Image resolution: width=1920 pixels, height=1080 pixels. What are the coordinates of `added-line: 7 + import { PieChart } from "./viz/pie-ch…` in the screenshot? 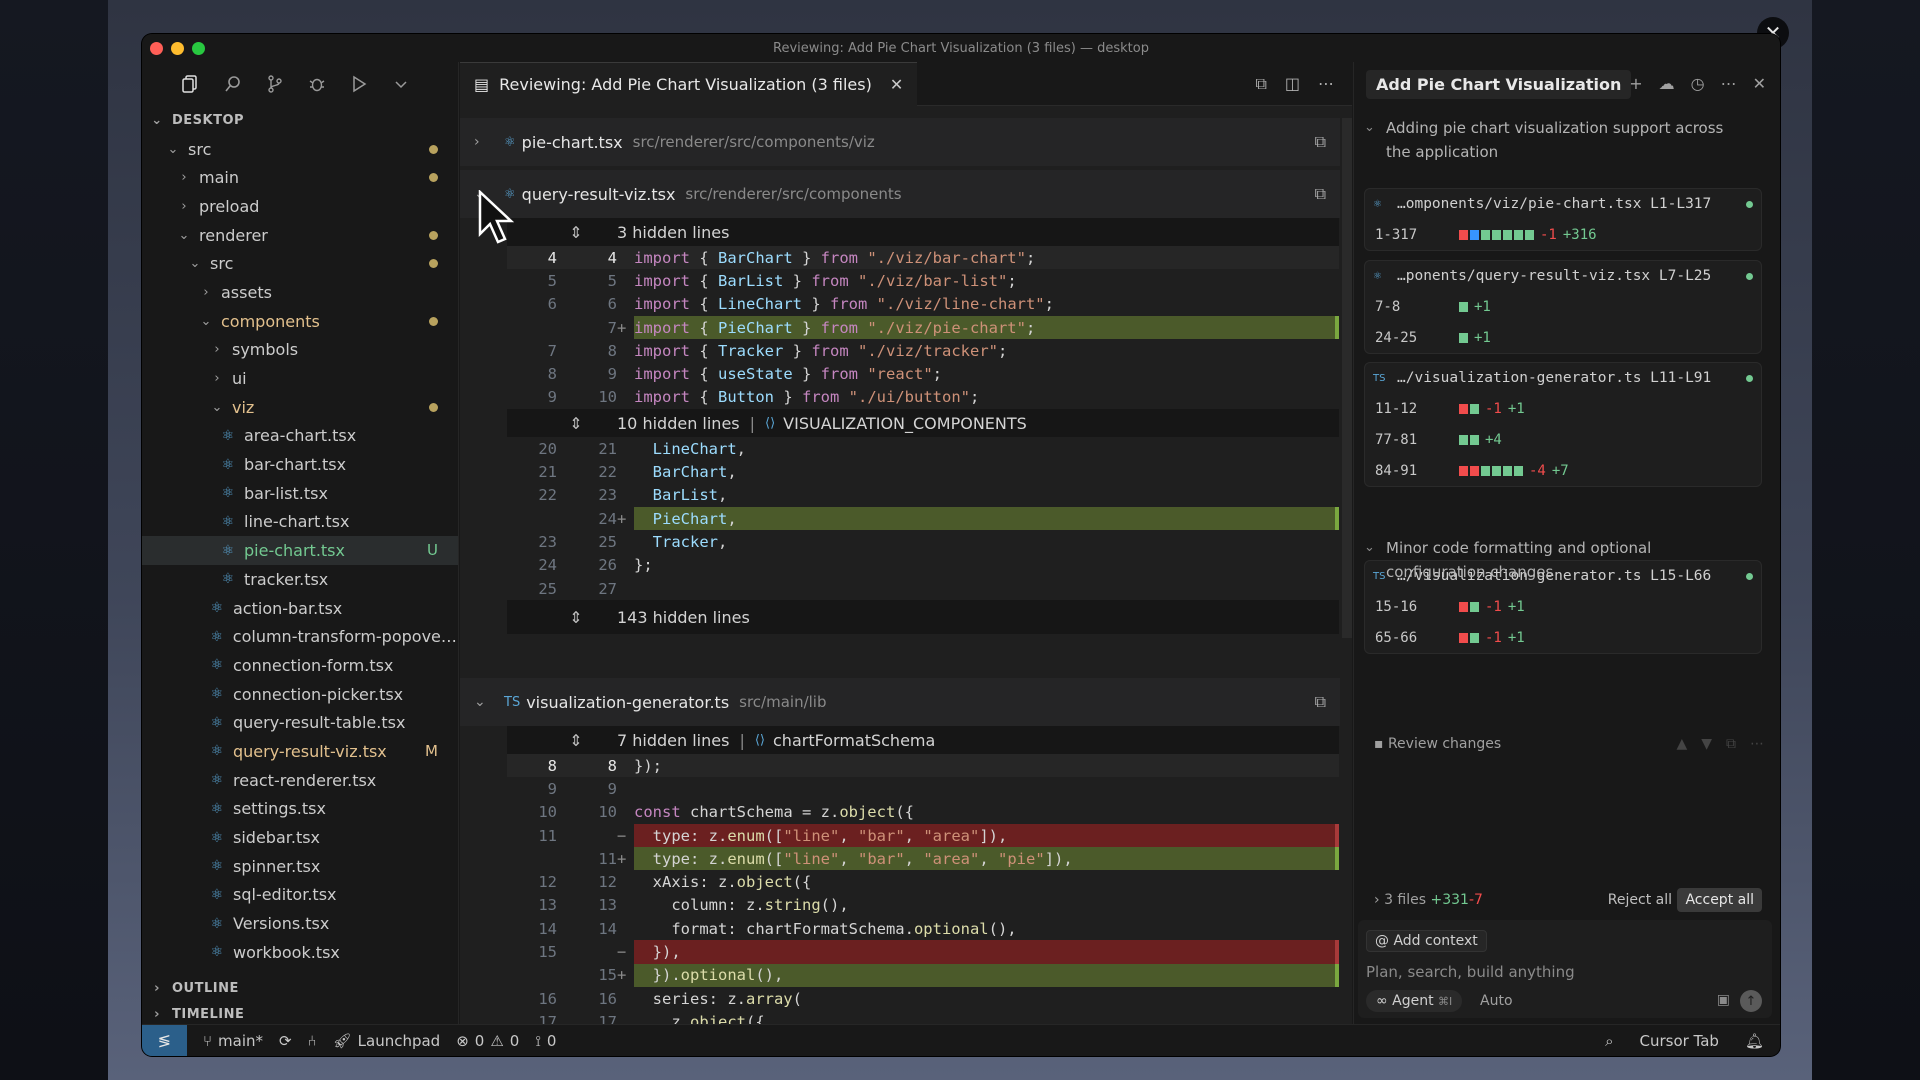 It's located at (923, 327).